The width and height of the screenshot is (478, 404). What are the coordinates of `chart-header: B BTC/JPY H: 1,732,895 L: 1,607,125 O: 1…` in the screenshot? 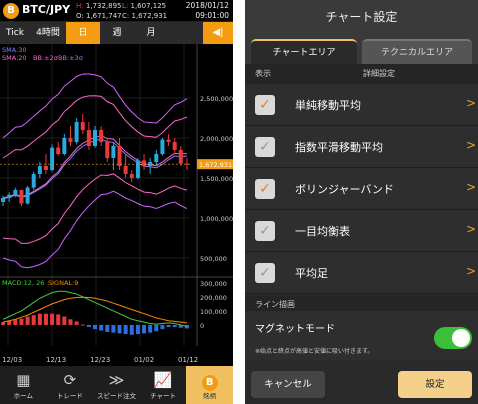 It's located at (116, 11).